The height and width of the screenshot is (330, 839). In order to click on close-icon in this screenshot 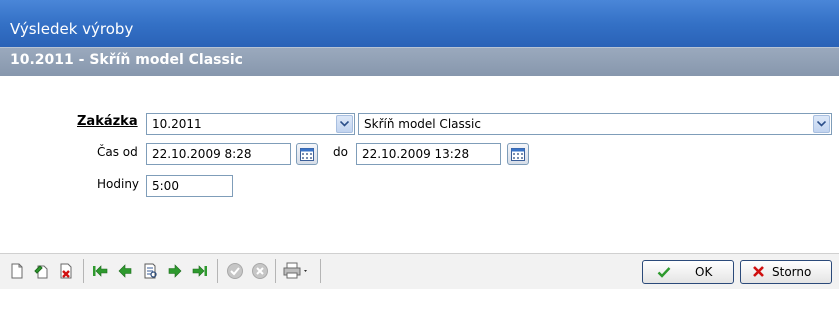, I will do `click(758, 273)`.